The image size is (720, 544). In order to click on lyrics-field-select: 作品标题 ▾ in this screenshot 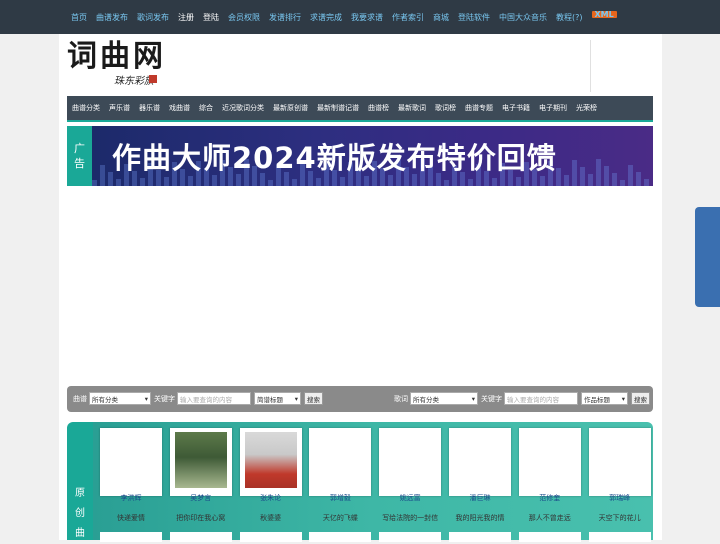, I will do `click(604, 398)`.